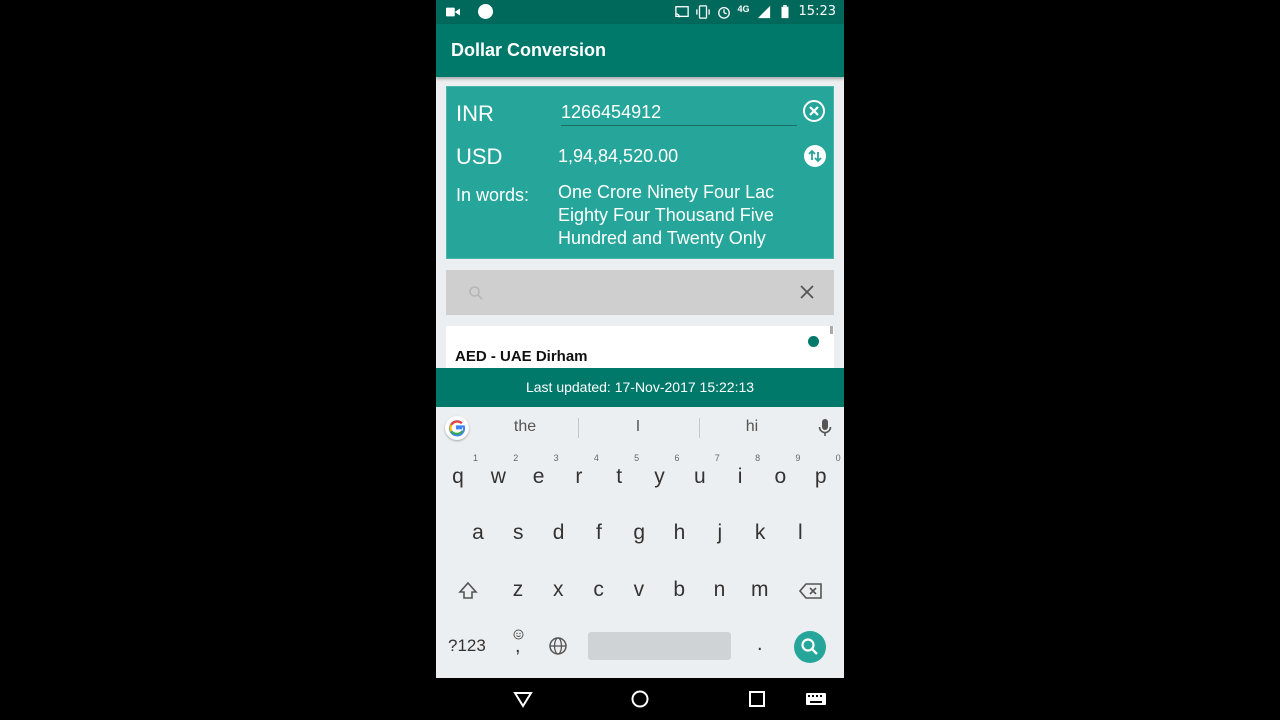 The width and height of the screenshot is (1280, 720). I want to click on key-g: g, so click(639, 533).